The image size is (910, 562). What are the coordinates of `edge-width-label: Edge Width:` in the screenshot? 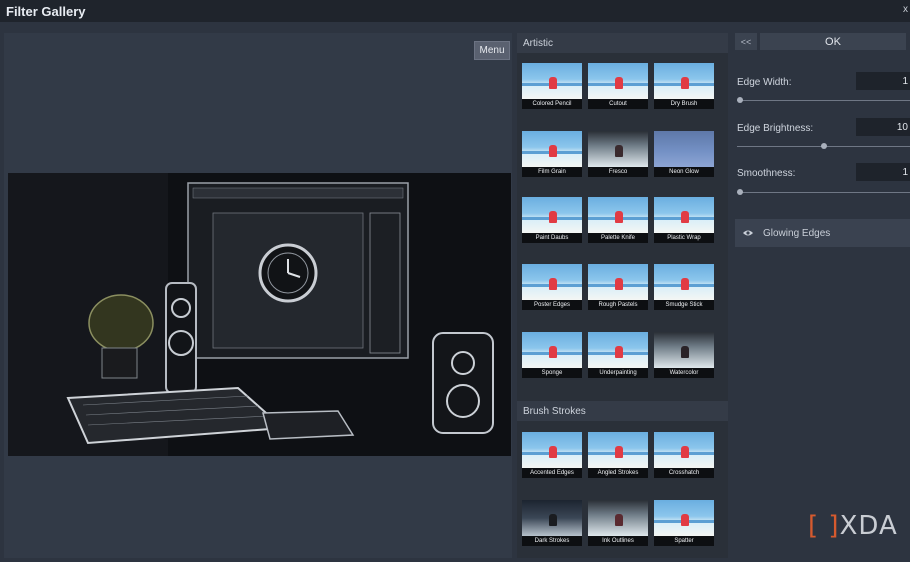 It's located at (764, 82).